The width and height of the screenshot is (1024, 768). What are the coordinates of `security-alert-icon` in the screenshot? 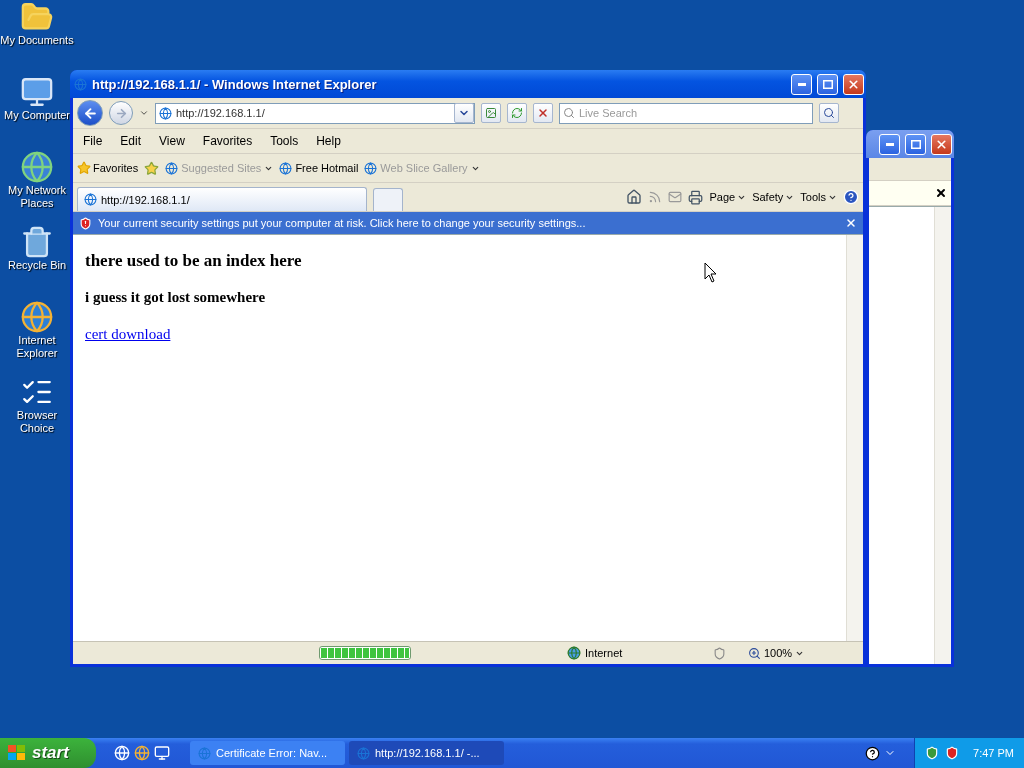 It's located at (952, 753).